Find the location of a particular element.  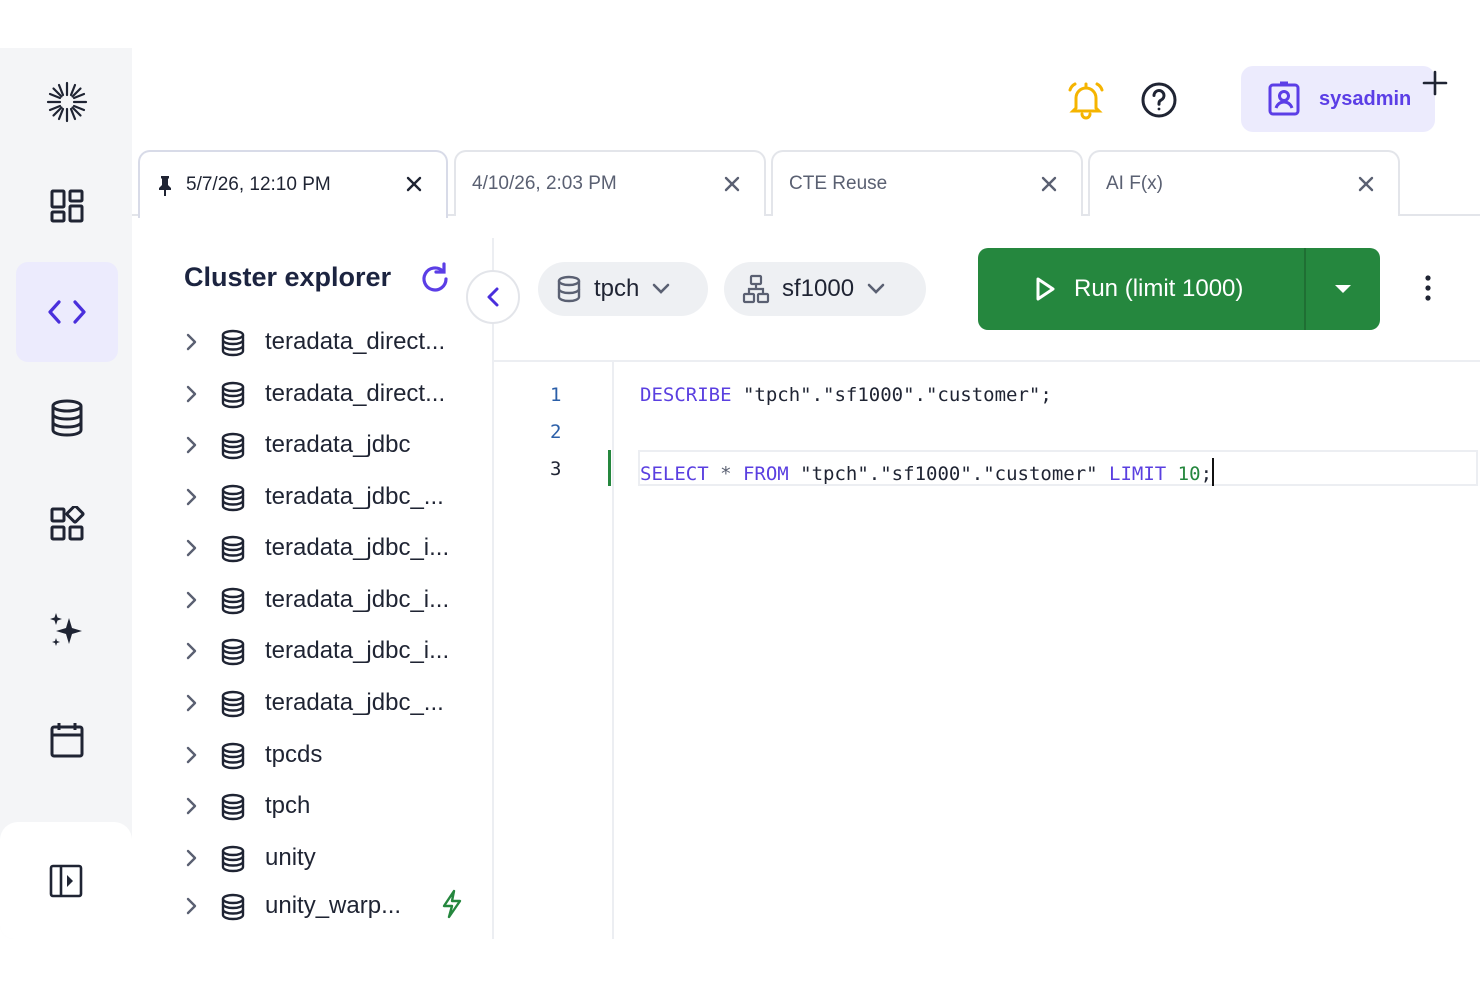

catalog-tree-item: teradata_jdbc is located at coordinates (312, 445).